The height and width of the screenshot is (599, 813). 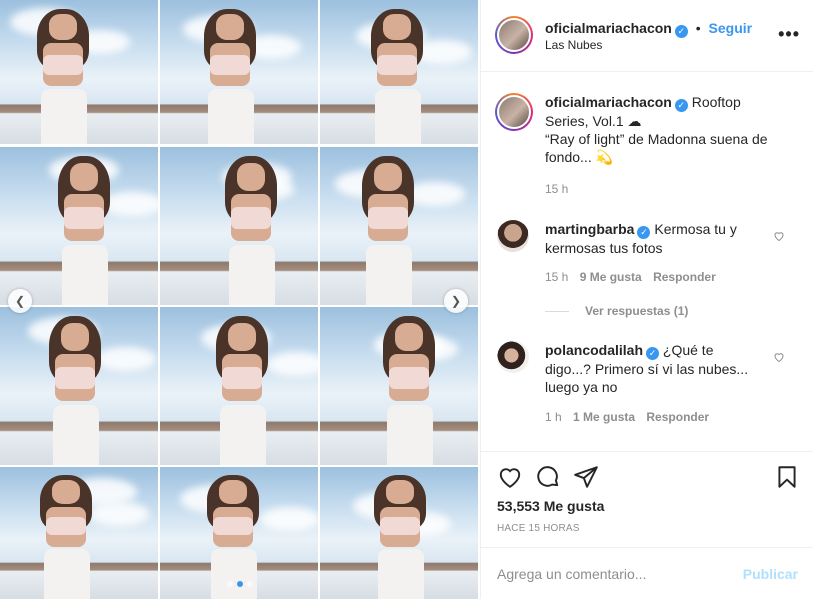 I want to click on heart-icon, so click(x=510, y=477).